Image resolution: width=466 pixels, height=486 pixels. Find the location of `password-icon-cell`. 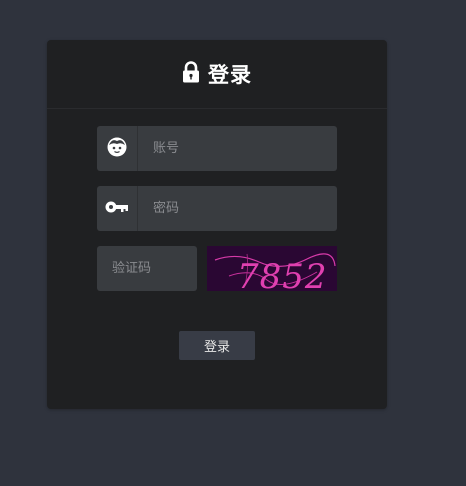

password-icon-cell is located at coordinates (117, 208).